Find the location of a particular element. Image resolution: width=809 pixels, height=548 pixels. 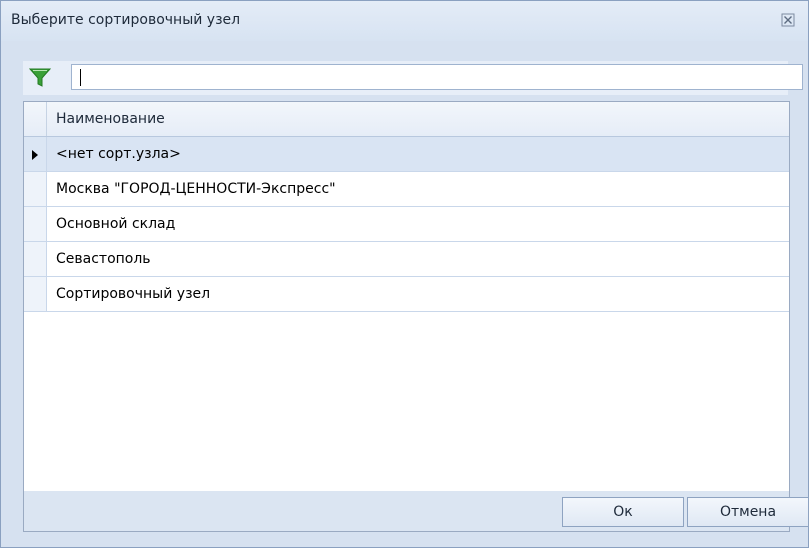

current-row-arrow-icon is located at coordinates (35, 155).